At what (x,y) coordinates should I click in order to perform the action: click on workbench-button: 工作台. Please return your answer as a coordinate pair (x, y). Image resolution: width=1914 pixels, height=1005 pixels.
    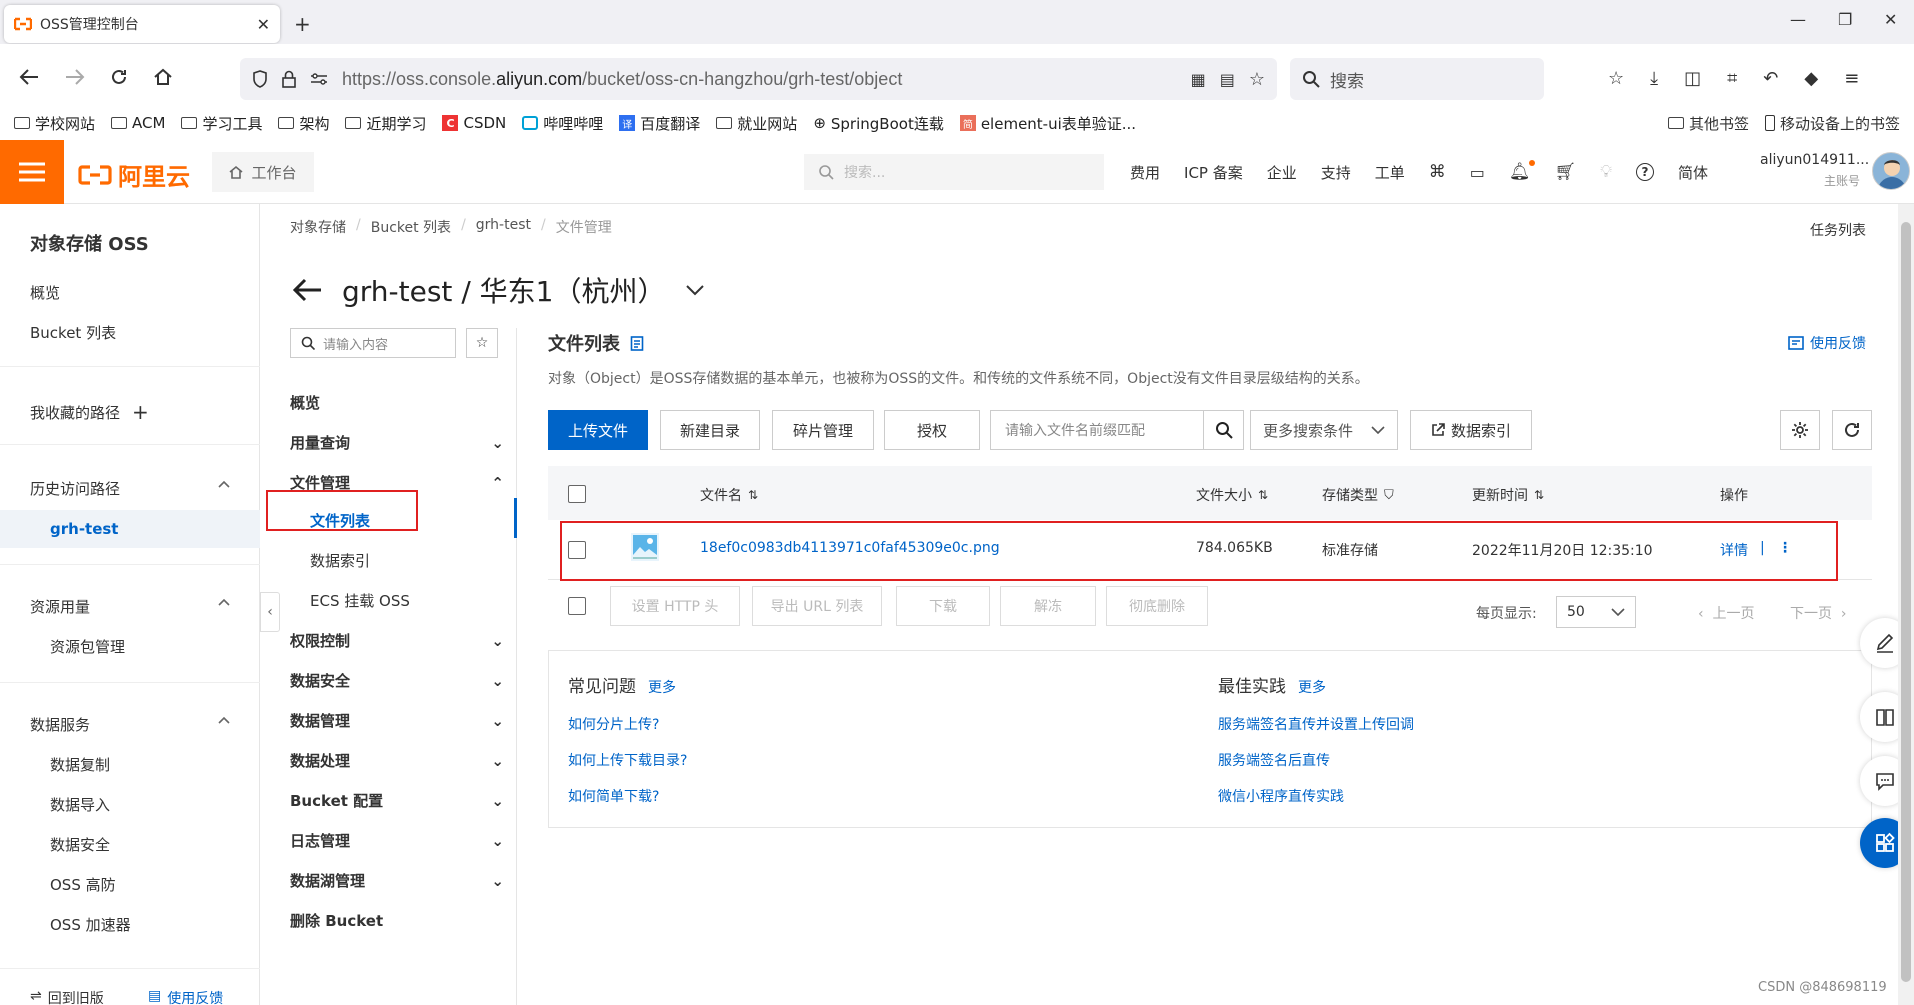
    Looking at the image, I should click on (263, 172).